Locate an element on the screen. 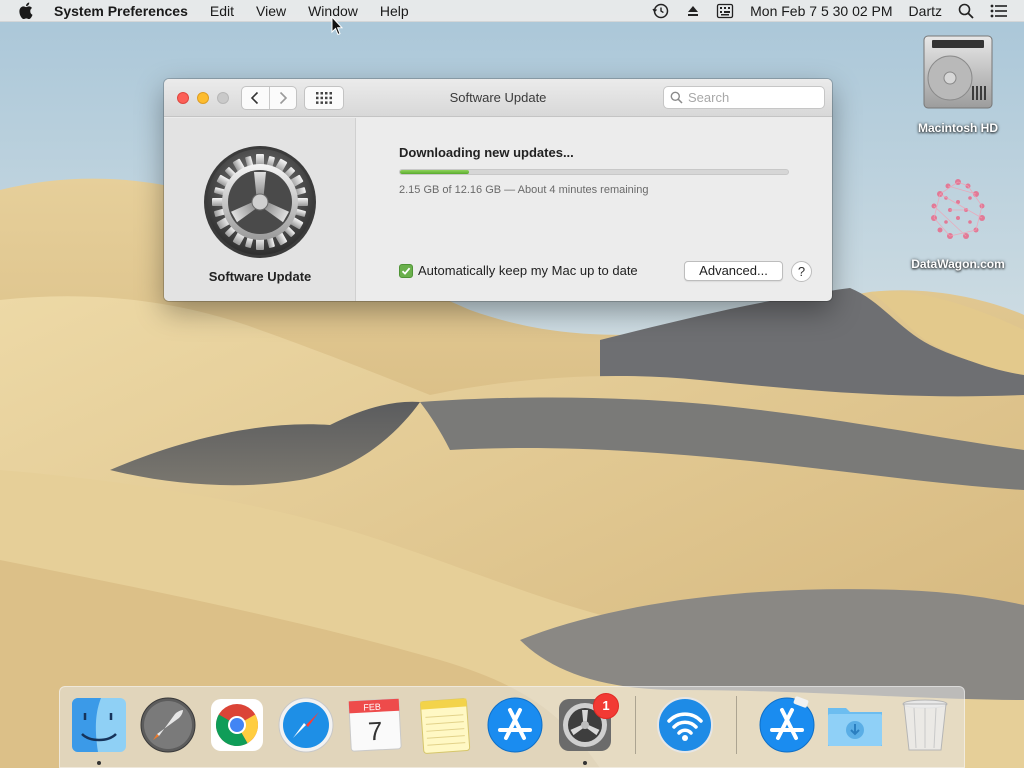 The width and height of the screenshot is (1024, 768). chevron-right-icon is located at coordinates (283, 98).